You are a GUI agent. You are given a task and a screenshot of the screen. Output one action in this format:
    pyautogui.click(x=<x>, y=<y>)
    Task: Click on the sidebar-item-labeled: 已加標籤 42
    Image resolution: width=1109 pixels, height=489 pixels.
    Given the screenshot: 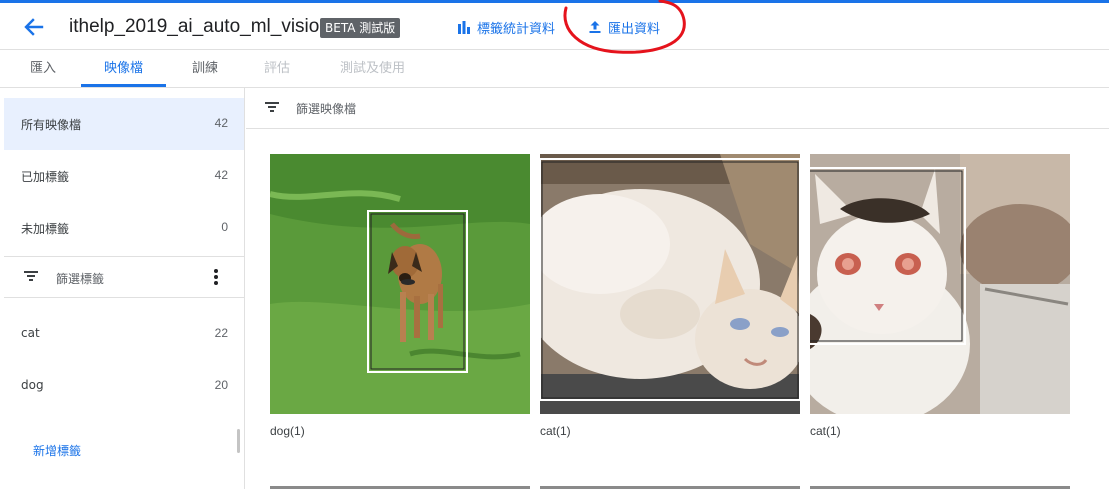 What is the action you would take?
    pyautogui.click(x=124, y=176)
    